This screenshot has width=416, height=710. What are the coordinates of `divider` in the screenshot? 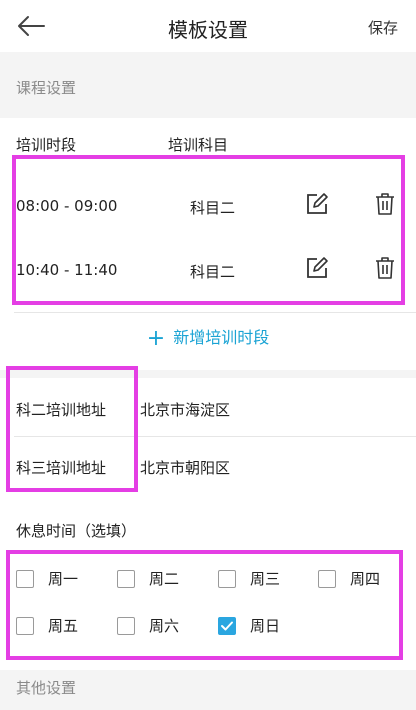 It's located at (215, 312).